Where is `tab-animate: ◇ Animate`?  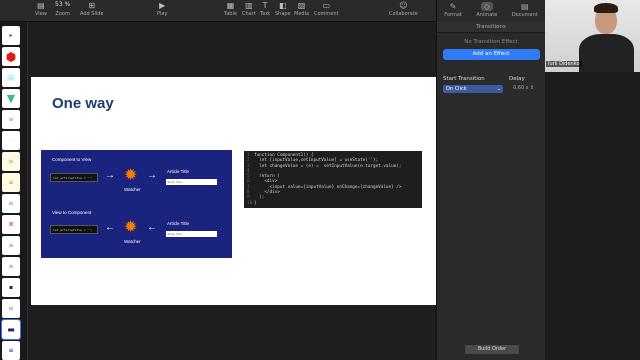 tab-animate: ◇ Animate is located at coordinates (486, 10).